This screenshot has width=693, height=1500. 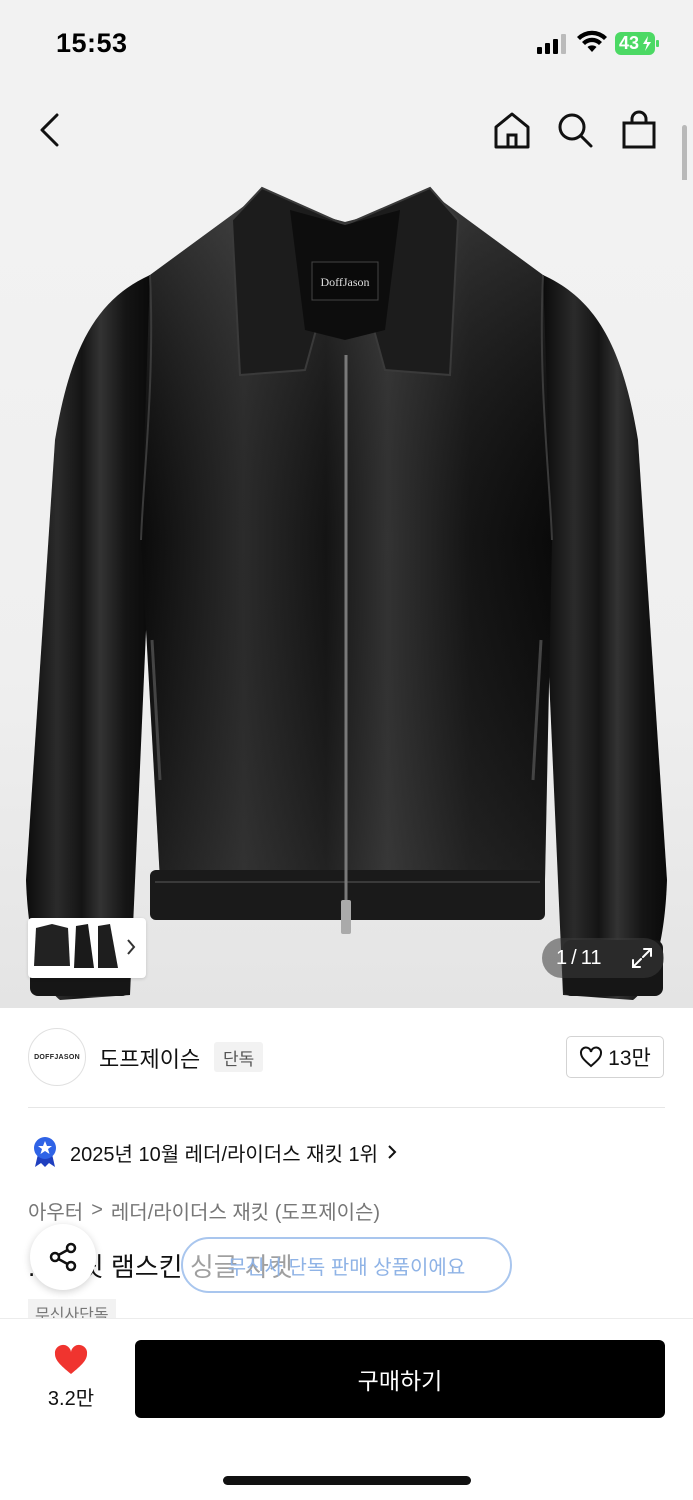 I want to click on category-breadcrumb: 아우터 > 레더/라이더스 재킷 (도프제이슨), so click(x=204, y=1210).